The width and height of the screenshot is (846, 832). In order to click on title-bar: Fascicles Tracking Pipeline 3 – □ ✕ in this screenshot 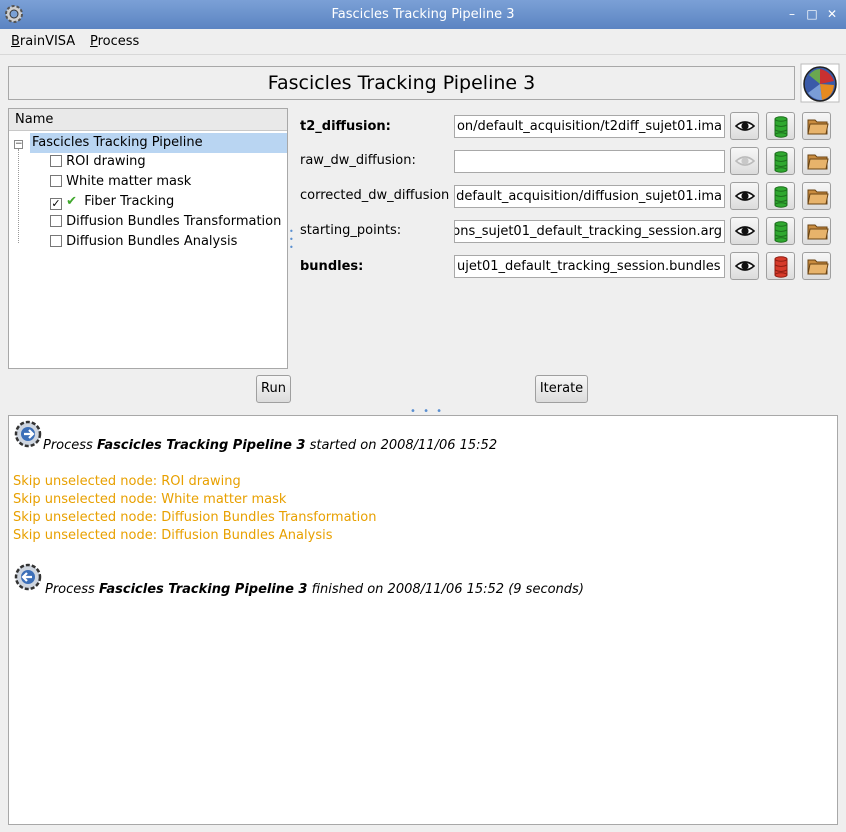, I will do `click(423, 14)`.